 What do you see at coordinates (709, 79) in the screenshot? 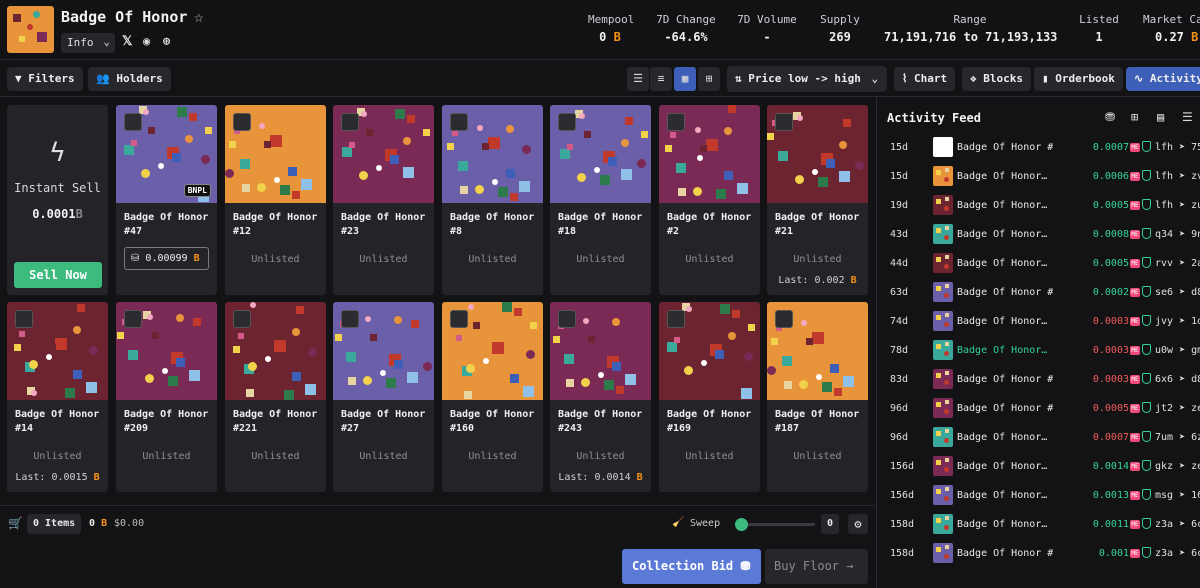
I see `view-large-grid-icon: ⊞` at bounding box center [709, 79].